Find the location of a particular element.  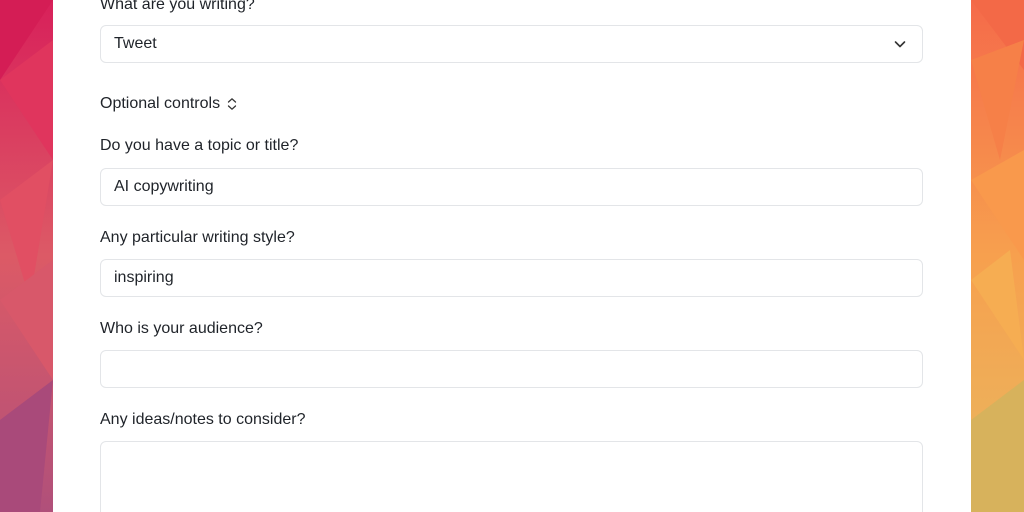

audience-label: Who is your audience? is located at coordinates (181, 328).